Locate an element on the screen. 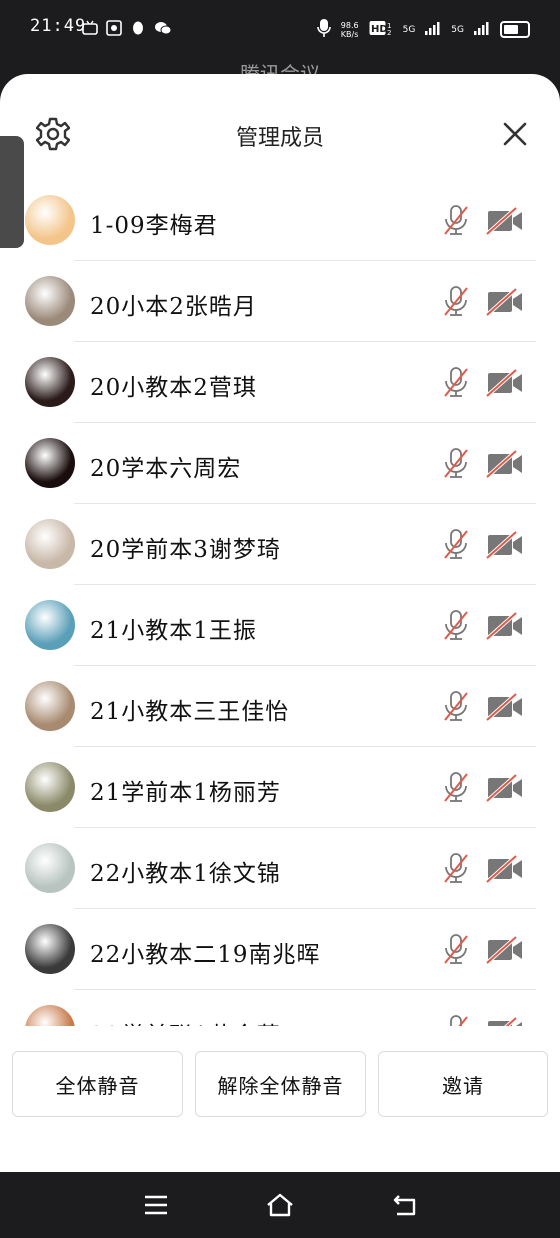 The height and width of the screenshot is (1238, 560). battery-icon is located at coordinates (515, 29).